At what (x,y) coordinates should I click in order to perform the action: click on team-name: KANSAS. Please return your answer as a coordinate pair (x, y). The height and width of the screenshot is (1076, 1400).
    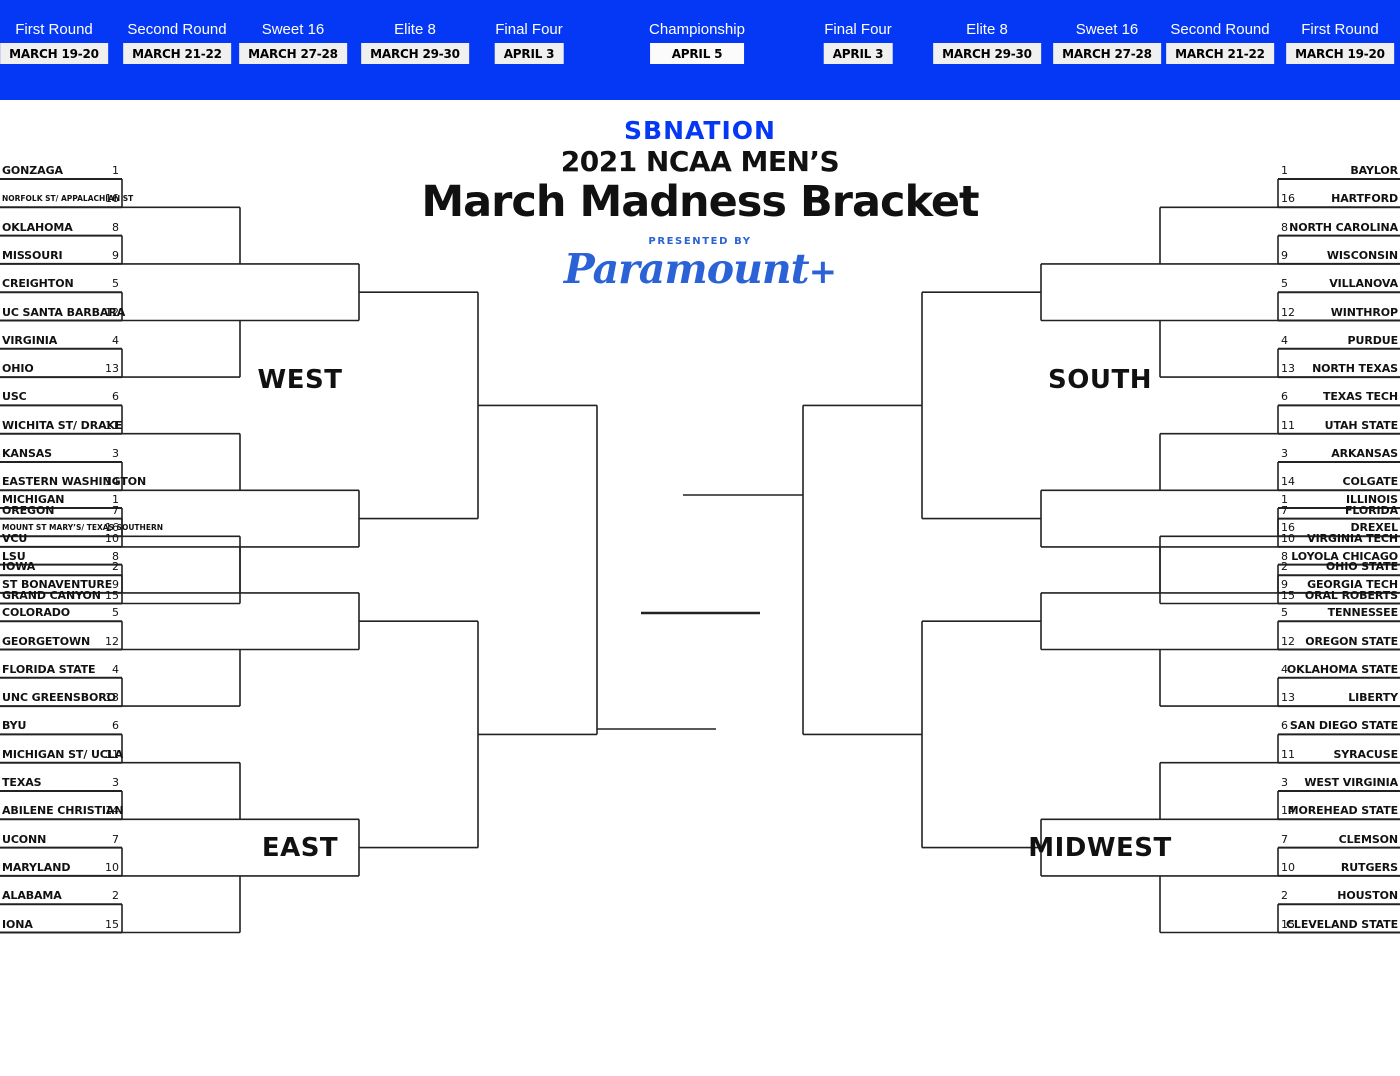
    Looking at the image, I should click on (27, 453).